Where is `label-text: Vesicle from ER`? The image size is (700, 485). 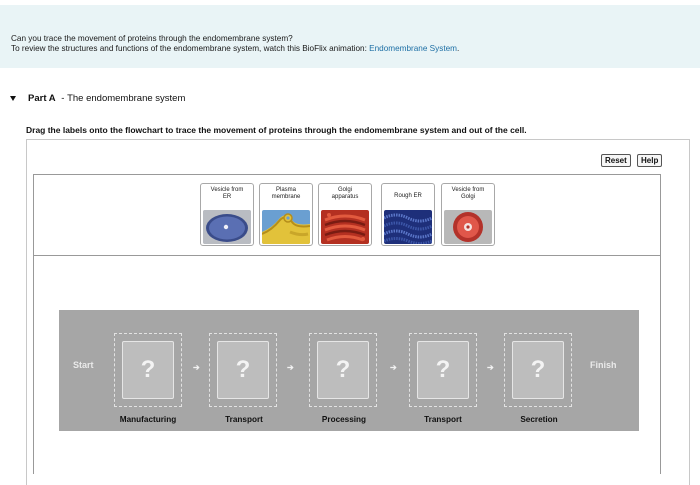 label-text: Vesicle from ER is located at coordinates (227, 193).